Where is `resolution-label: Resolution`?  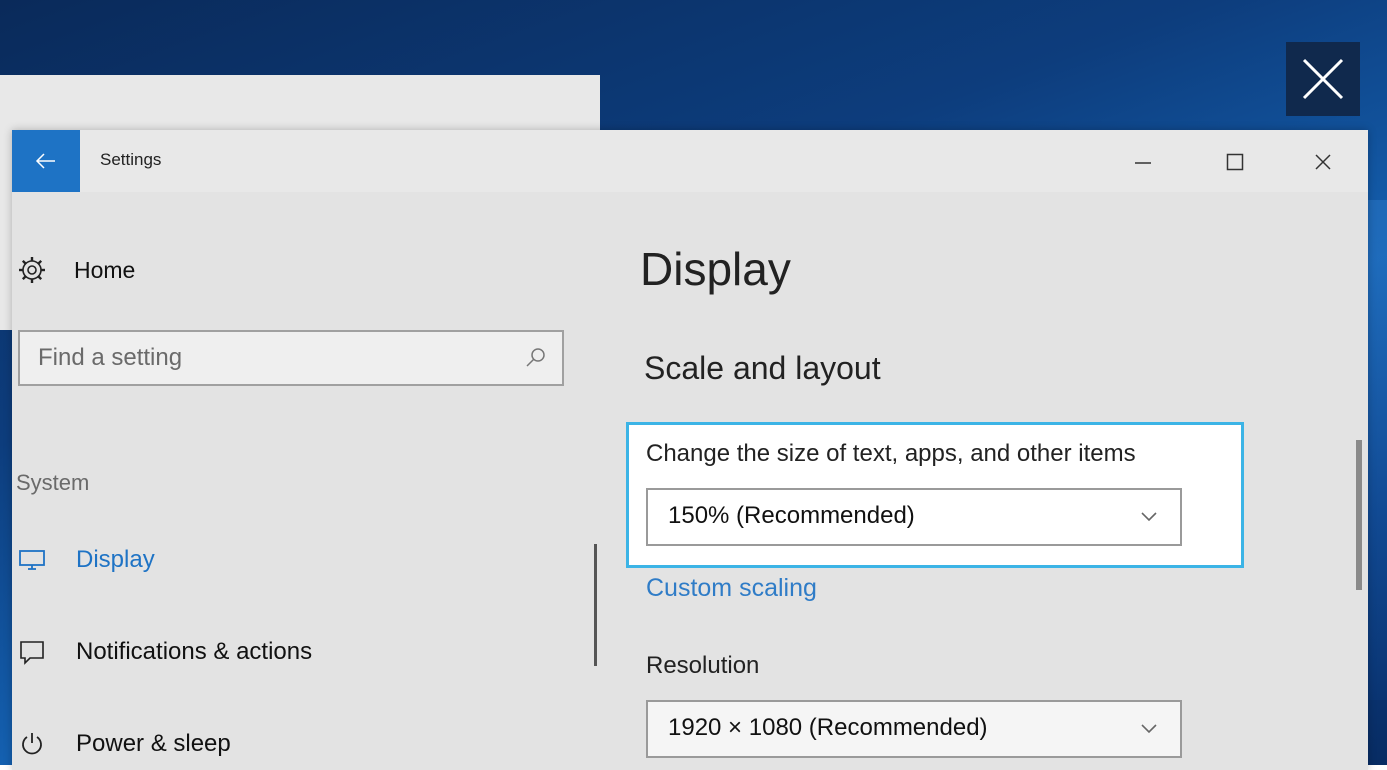
resolution-label: Resolution is located at coordinates (703, 665).